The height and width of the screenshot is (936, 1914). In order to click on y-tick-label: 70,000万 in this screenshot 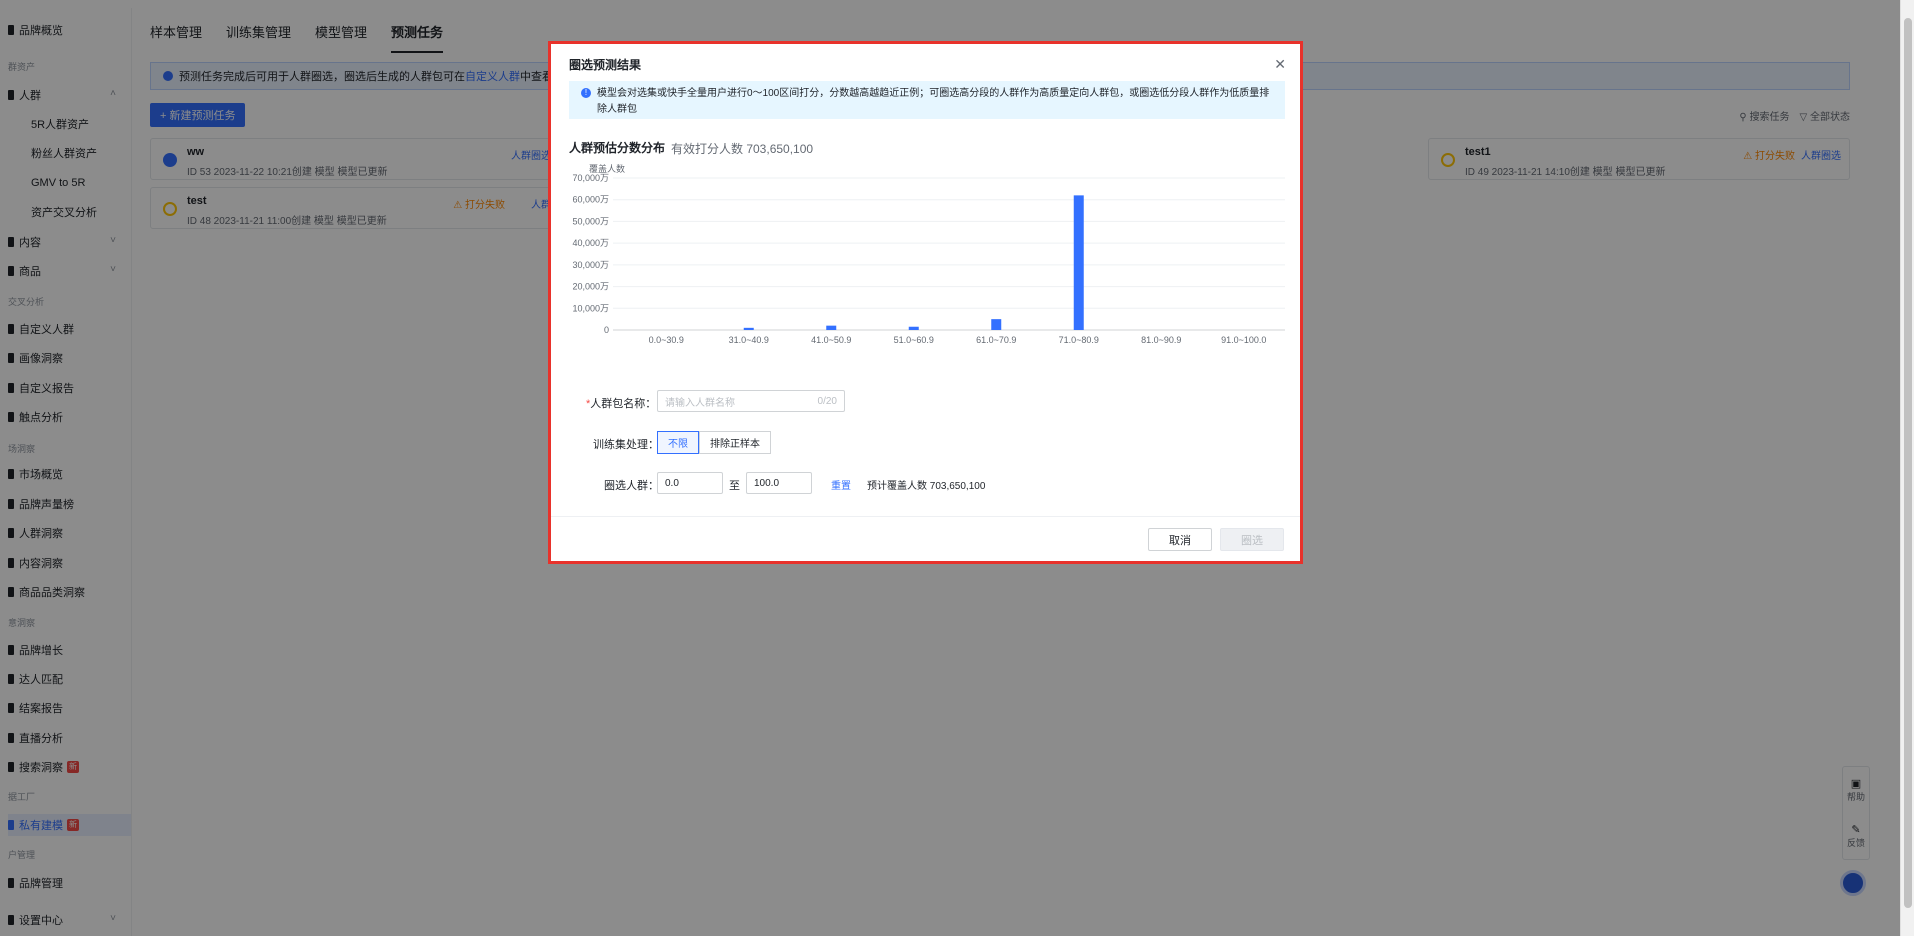, I will do `click(590, 178)`.